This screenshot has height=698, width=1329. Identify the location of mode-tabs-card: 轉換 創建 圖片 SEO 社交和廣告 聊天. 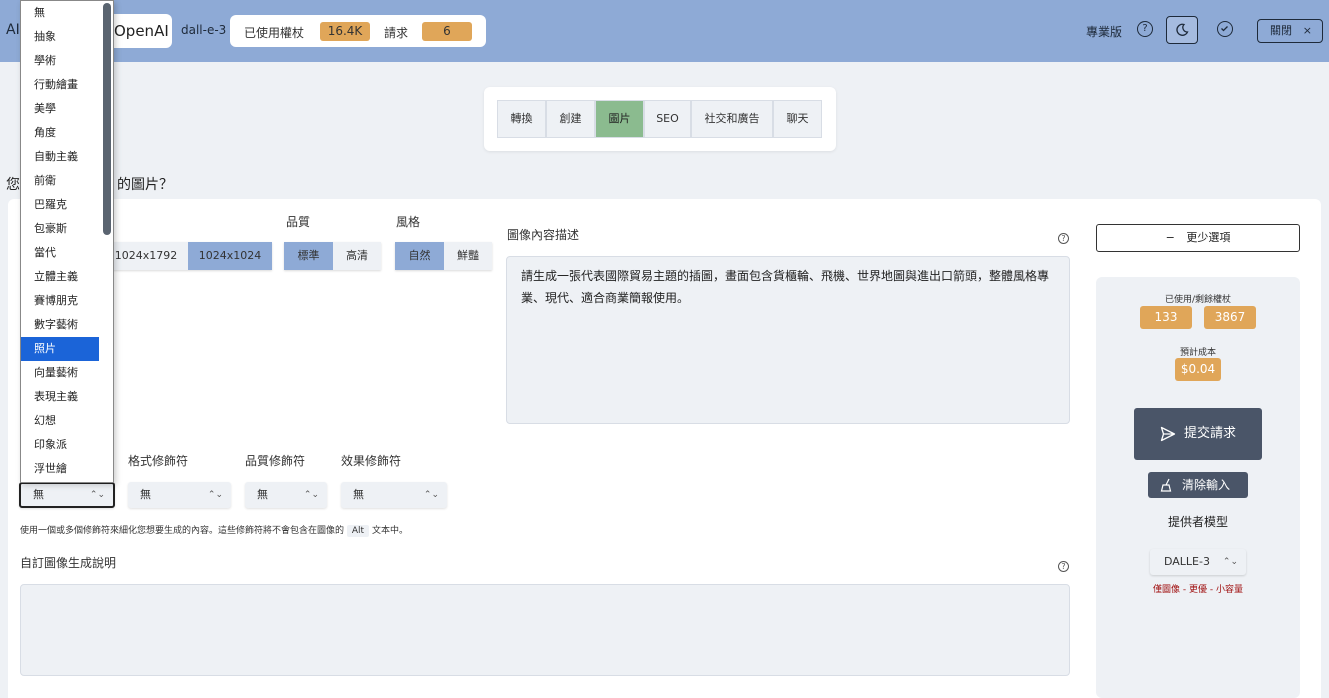
(660, 119).